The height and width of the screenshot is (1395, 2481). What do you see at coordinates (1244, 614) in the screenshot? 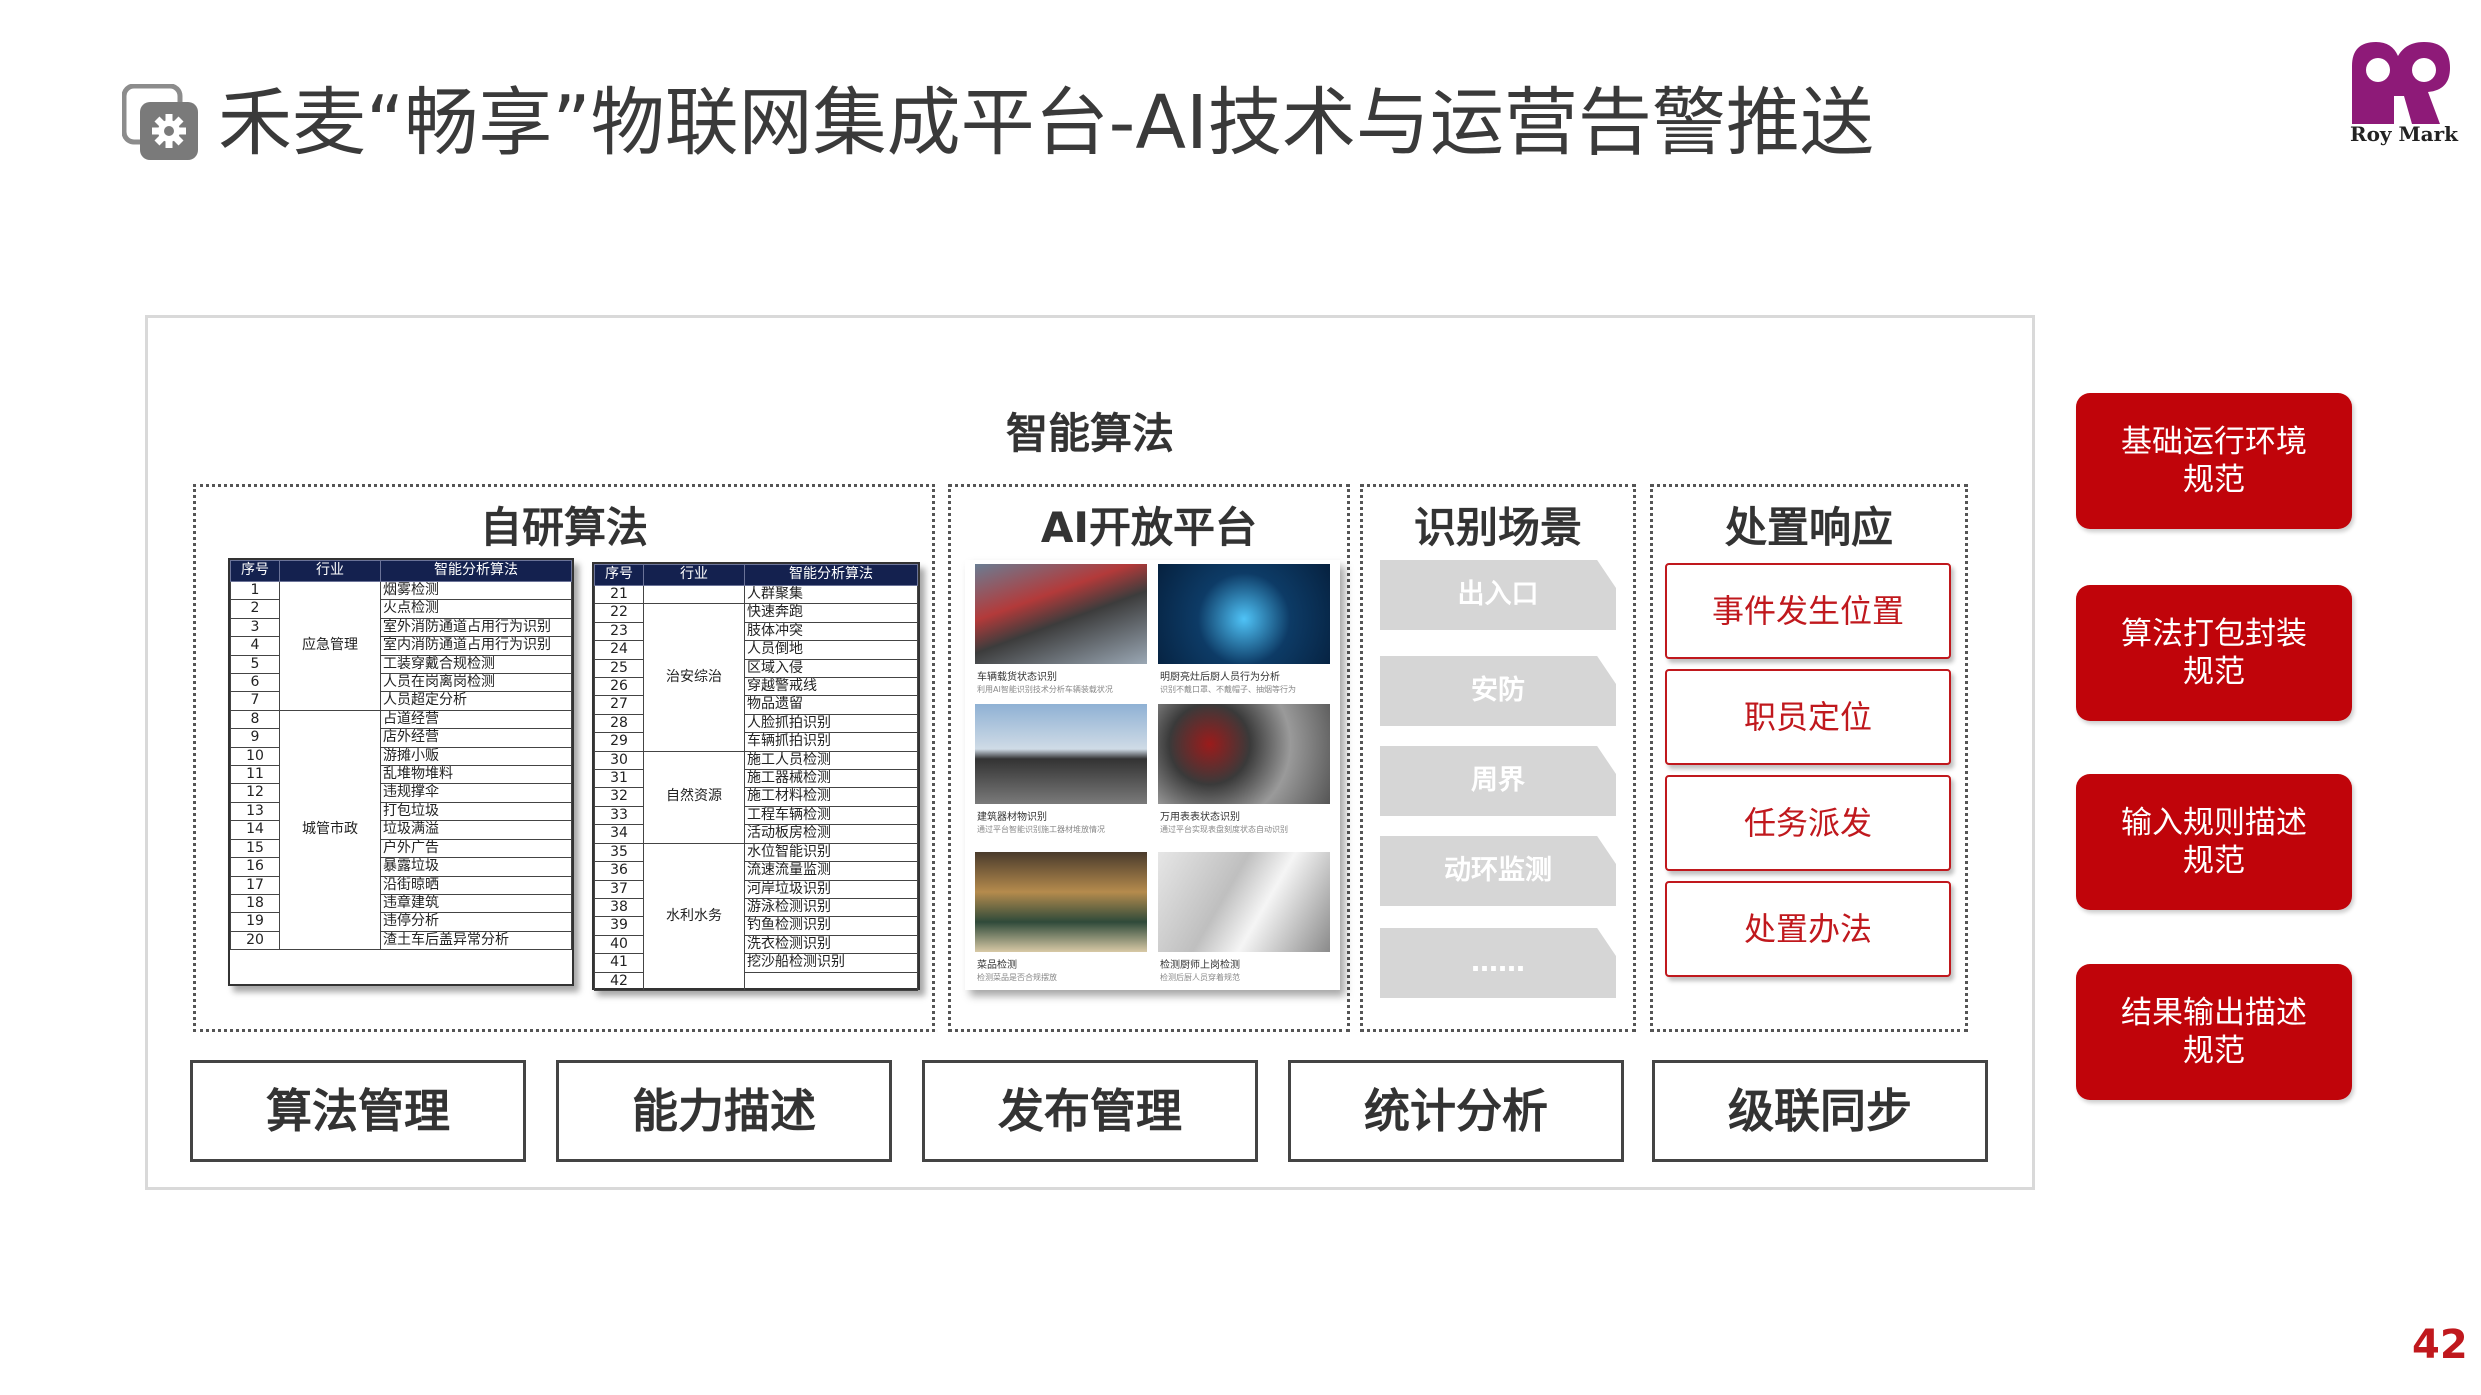
I see `thumbnail-ai-chip` at bounding box center [1244, 614].